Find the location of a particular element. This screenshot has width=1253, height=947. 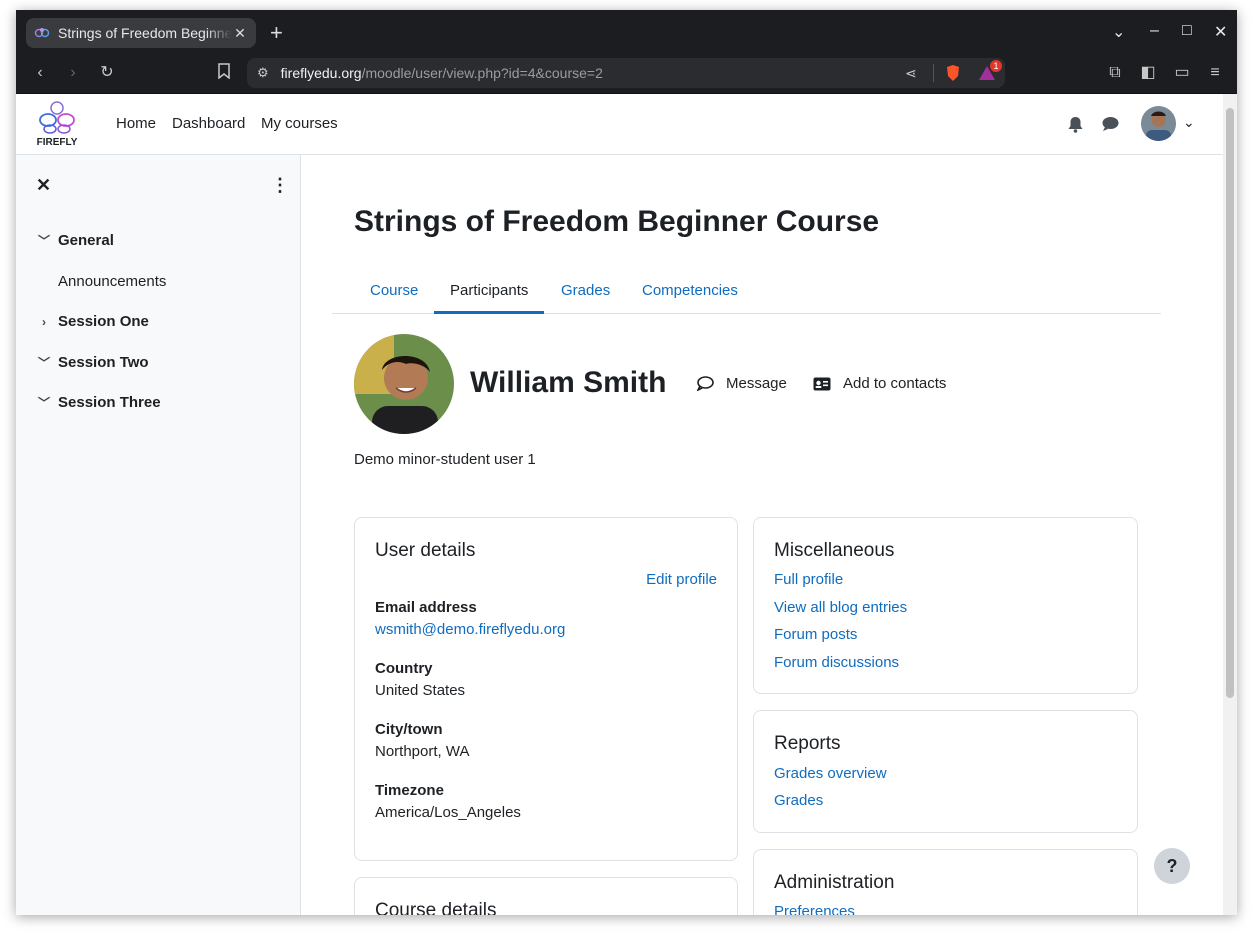

share-icon: ⋖ is located at coordinates (911, 73).